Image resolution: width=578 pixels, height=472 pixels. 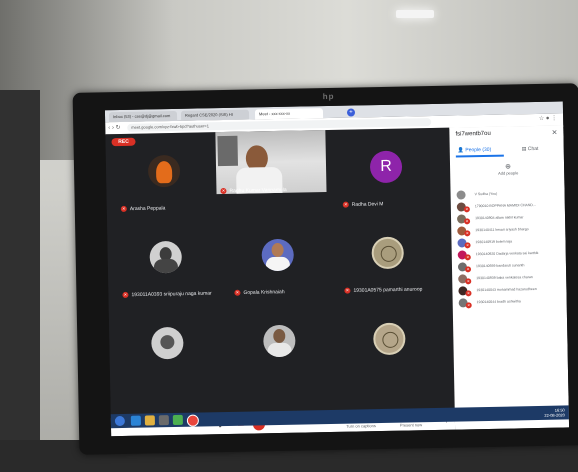 I want to click on participant-name: ✕ 193011A0393 sriipuraju naga kumar, so click(x=167, y=294).